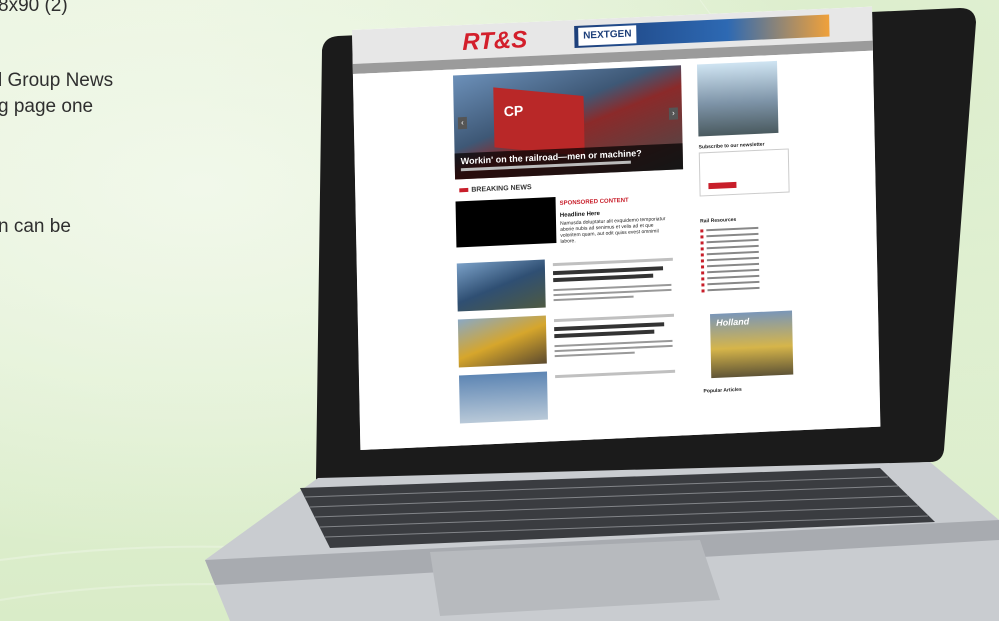 The height and width of the screenshot is (621, 999). Describe the element at coordinates (722, 185) in the screenshot. I see `subscribe-button` at that location.